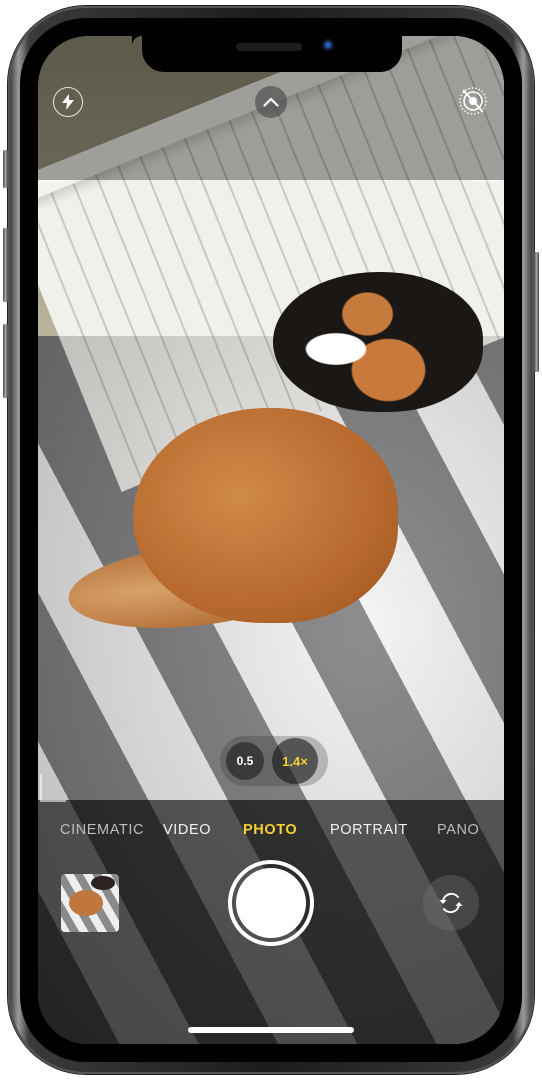  What do you see at coordinates (5, 361) in the screenshot?
I see `volume-down-button` at bounding box center [5, 361].